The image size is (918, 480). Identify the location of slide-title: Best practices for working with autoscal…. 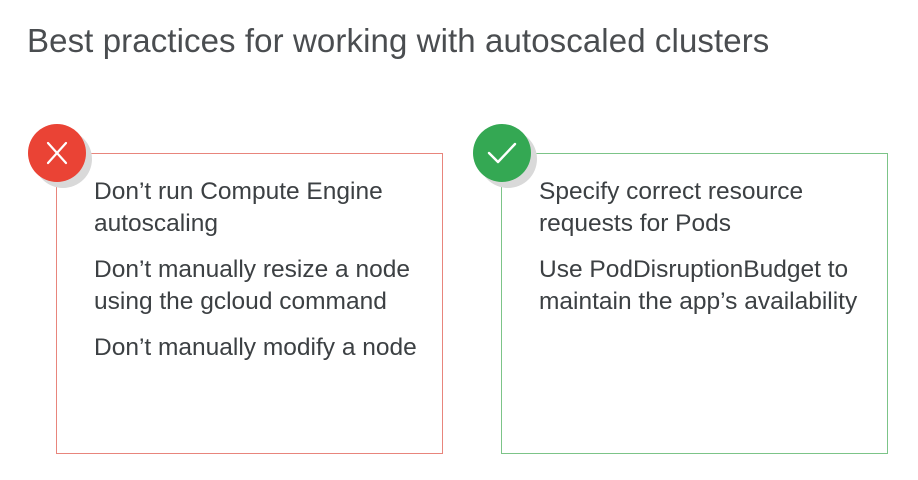
(398, 40).